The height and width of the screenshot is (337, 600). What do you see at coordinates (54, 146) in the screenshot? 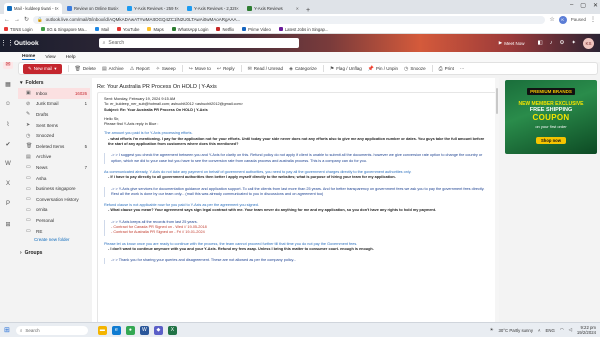
I see `folder-item-deleted-items: 🗑 Deleted Items 5` at bounding box center [54, 146].